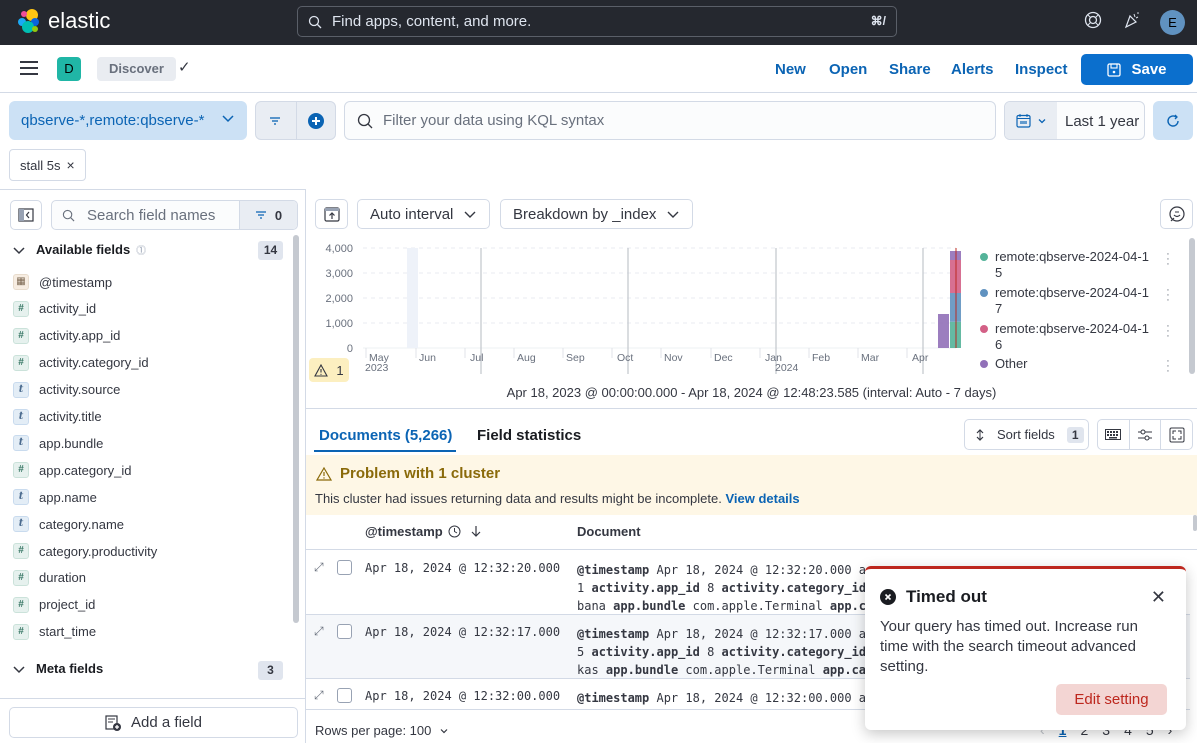 This screenshot has height=743, width=1197. Describe the element at coordinates (1068, 337) in the screenshot. I see `legend-item: remote:qbserve-2024-04-16` at that location.